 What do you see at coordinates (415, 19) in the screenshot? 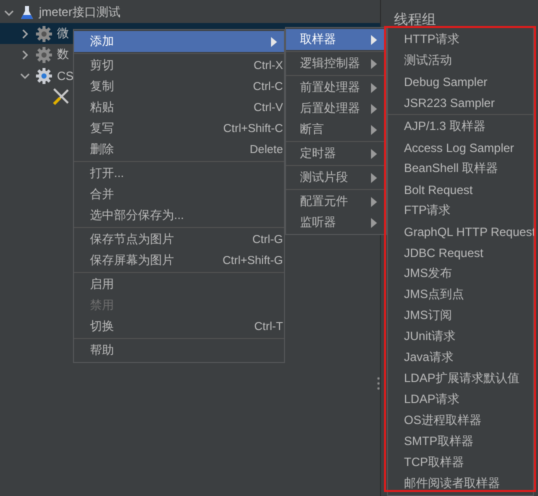
I see `panel-title: 线程组` at bounding box center [415, 19].